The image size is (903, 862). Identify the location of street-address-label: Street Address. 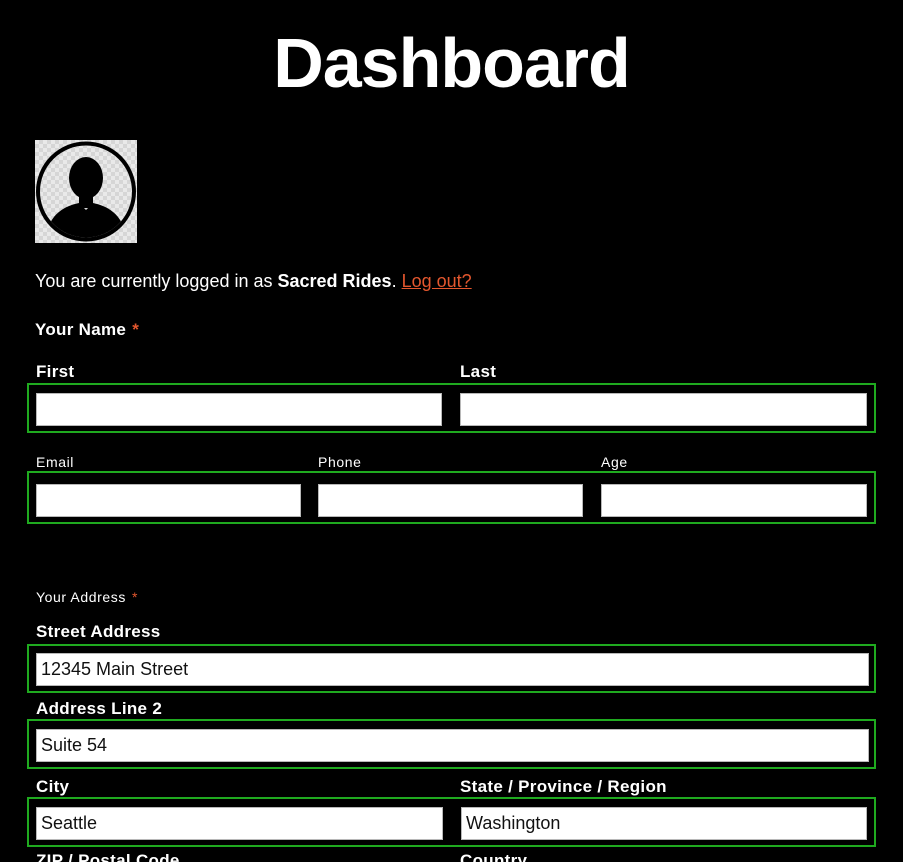
(98, 631).